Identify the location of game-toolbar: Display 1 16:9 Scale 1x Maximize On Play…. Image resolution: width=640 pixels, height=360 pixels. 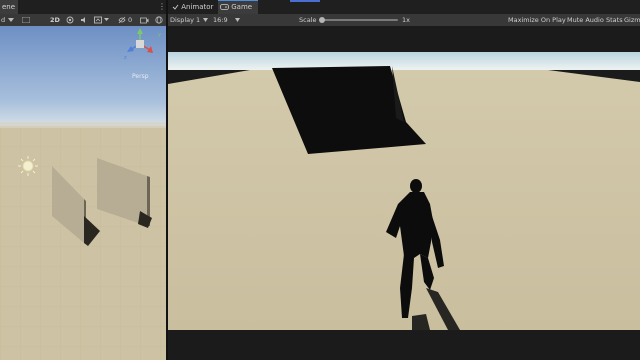
(404, 20).